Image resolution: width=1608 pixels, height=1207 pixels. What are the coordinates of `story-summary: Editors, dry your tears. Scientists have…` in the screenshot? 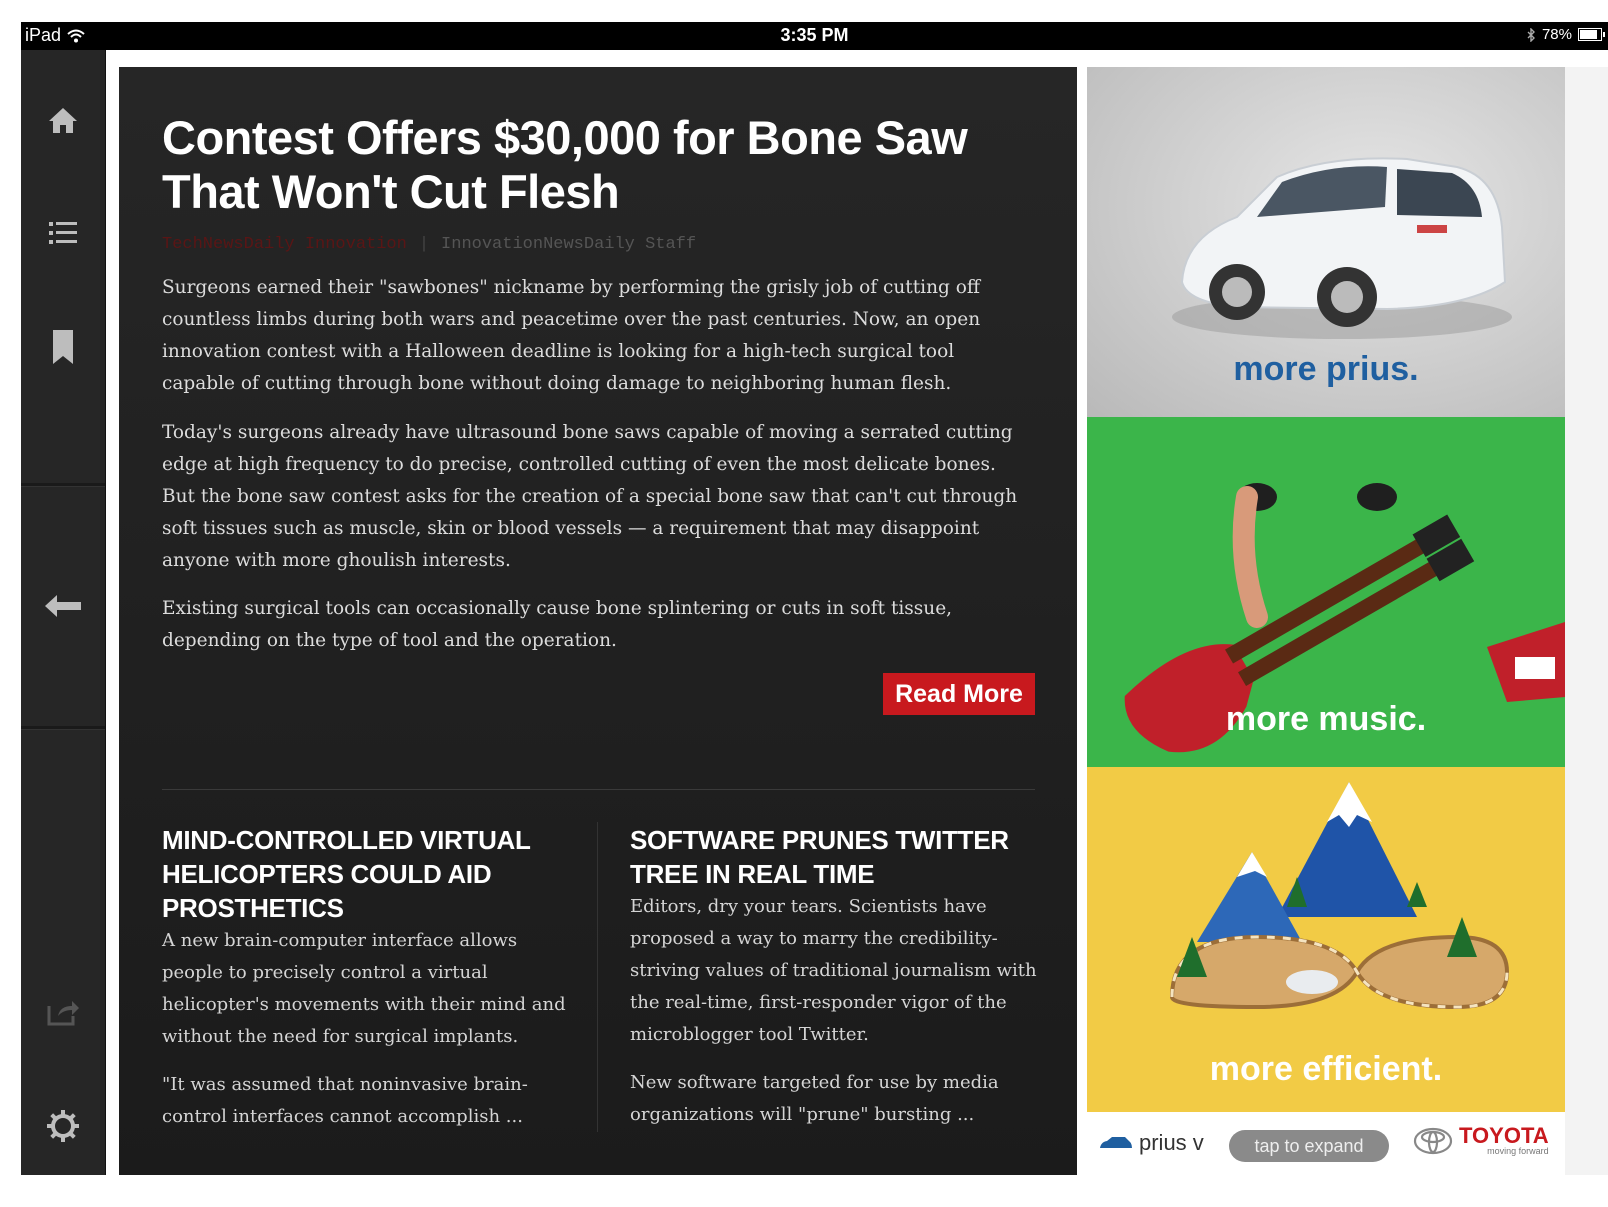 It's located at (833, 970).